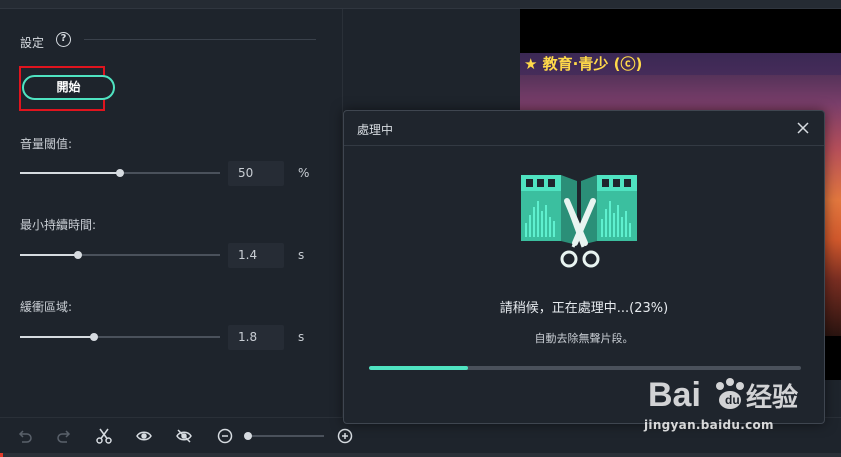  Describe the element at coordinates (420, 4) in the screenshot. I see `top-strip` at that location.